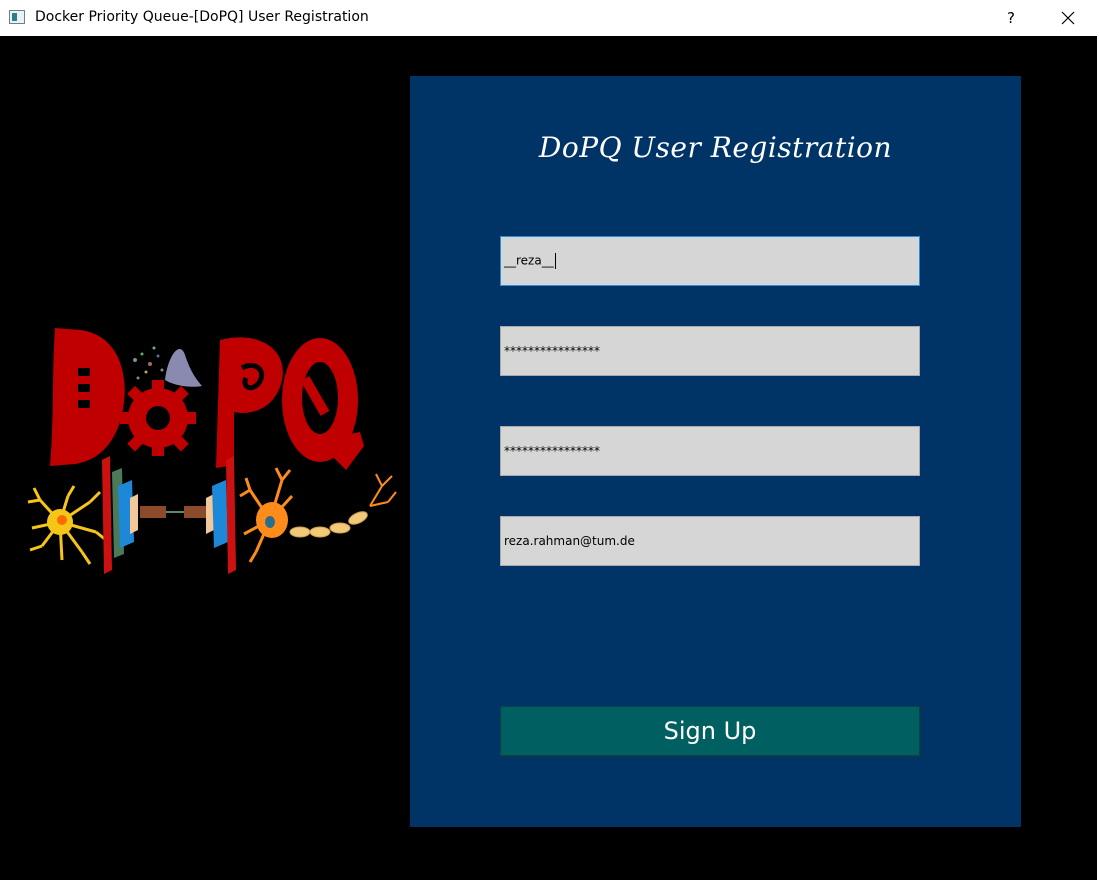 This screenshot has width=1099, height=881. What do you see at coordinates (552, 451) in the screenshot?
I see `confirm-password-value: ****************` at bounding box center [552, 451].